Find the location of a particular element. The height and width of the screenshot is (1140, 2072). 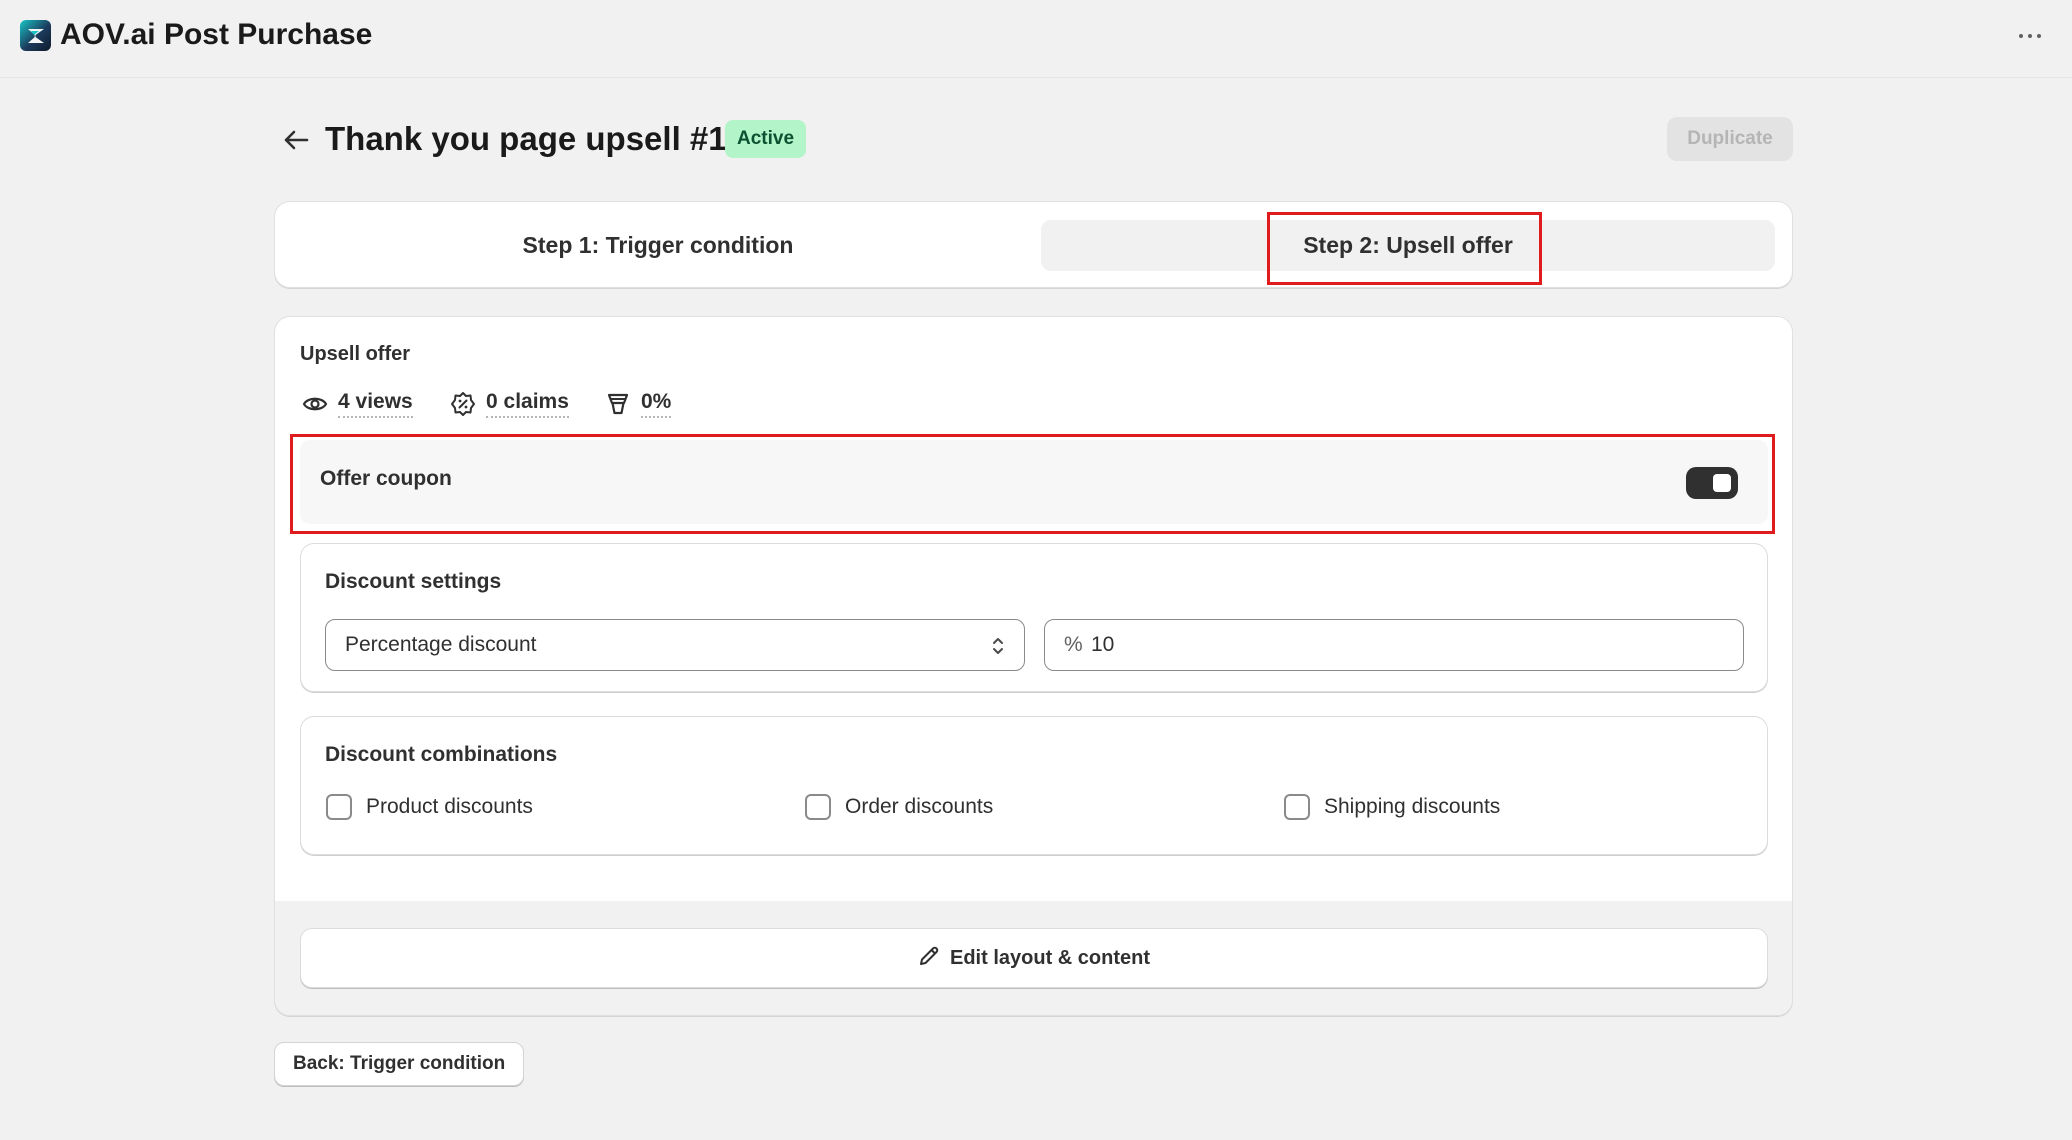

checkbox-label: Product discounts is located at coordinates (449, 806).